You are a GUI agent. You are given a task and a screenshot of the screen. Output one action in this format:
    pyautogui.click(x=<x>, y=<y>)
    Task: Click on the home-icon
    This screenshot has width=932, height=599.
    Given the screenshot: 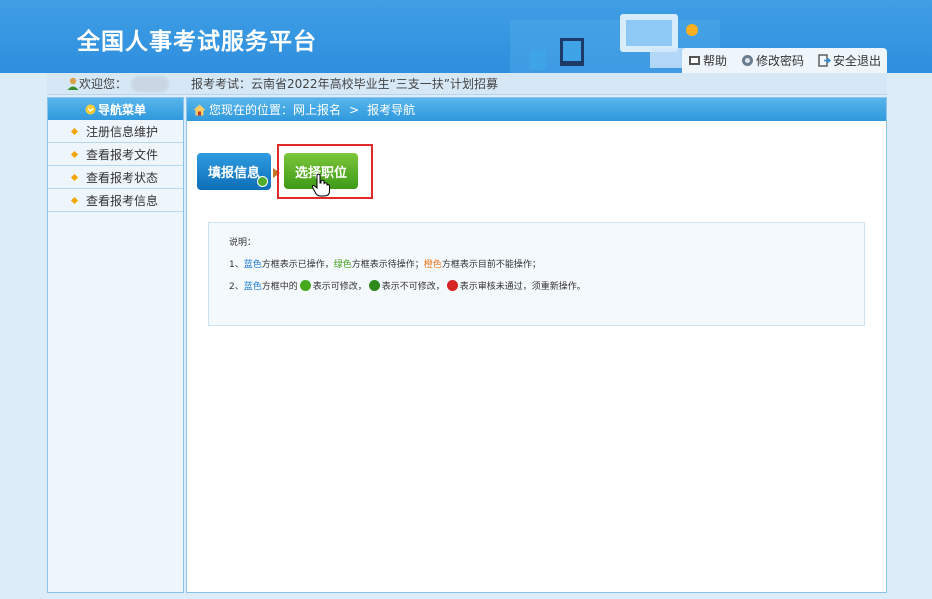 What is the action you would take?
    pyautogui.click(x=199, y=109)
    